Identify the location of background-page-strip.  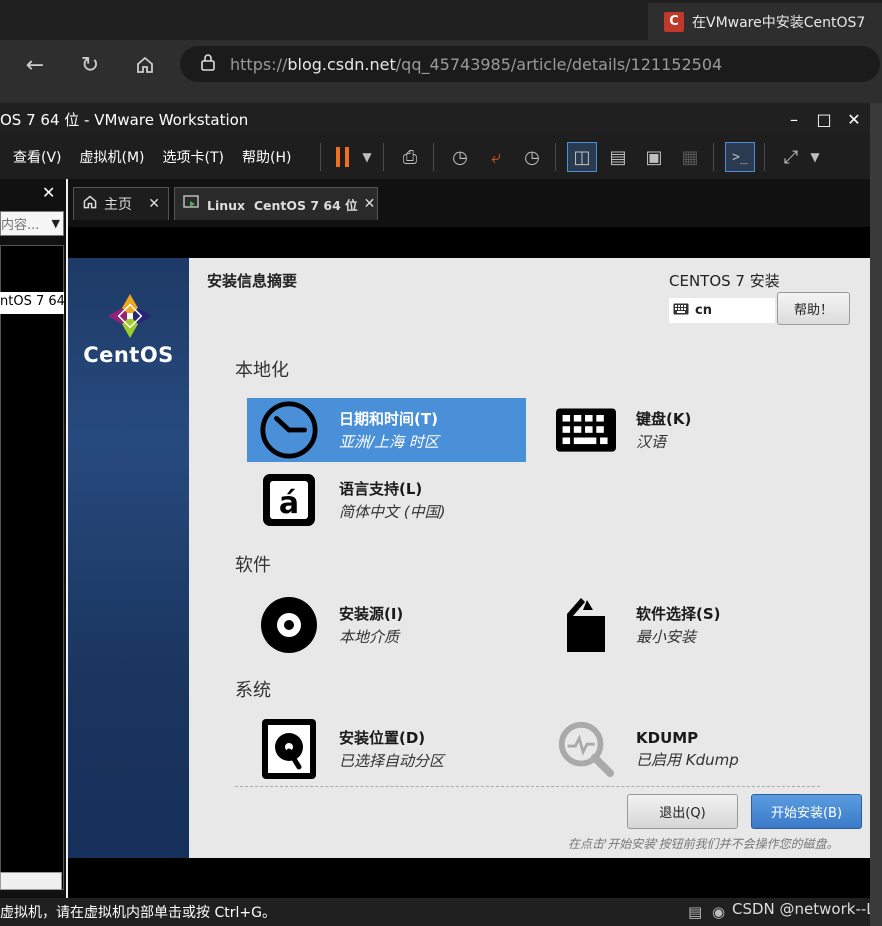
(876, 514).